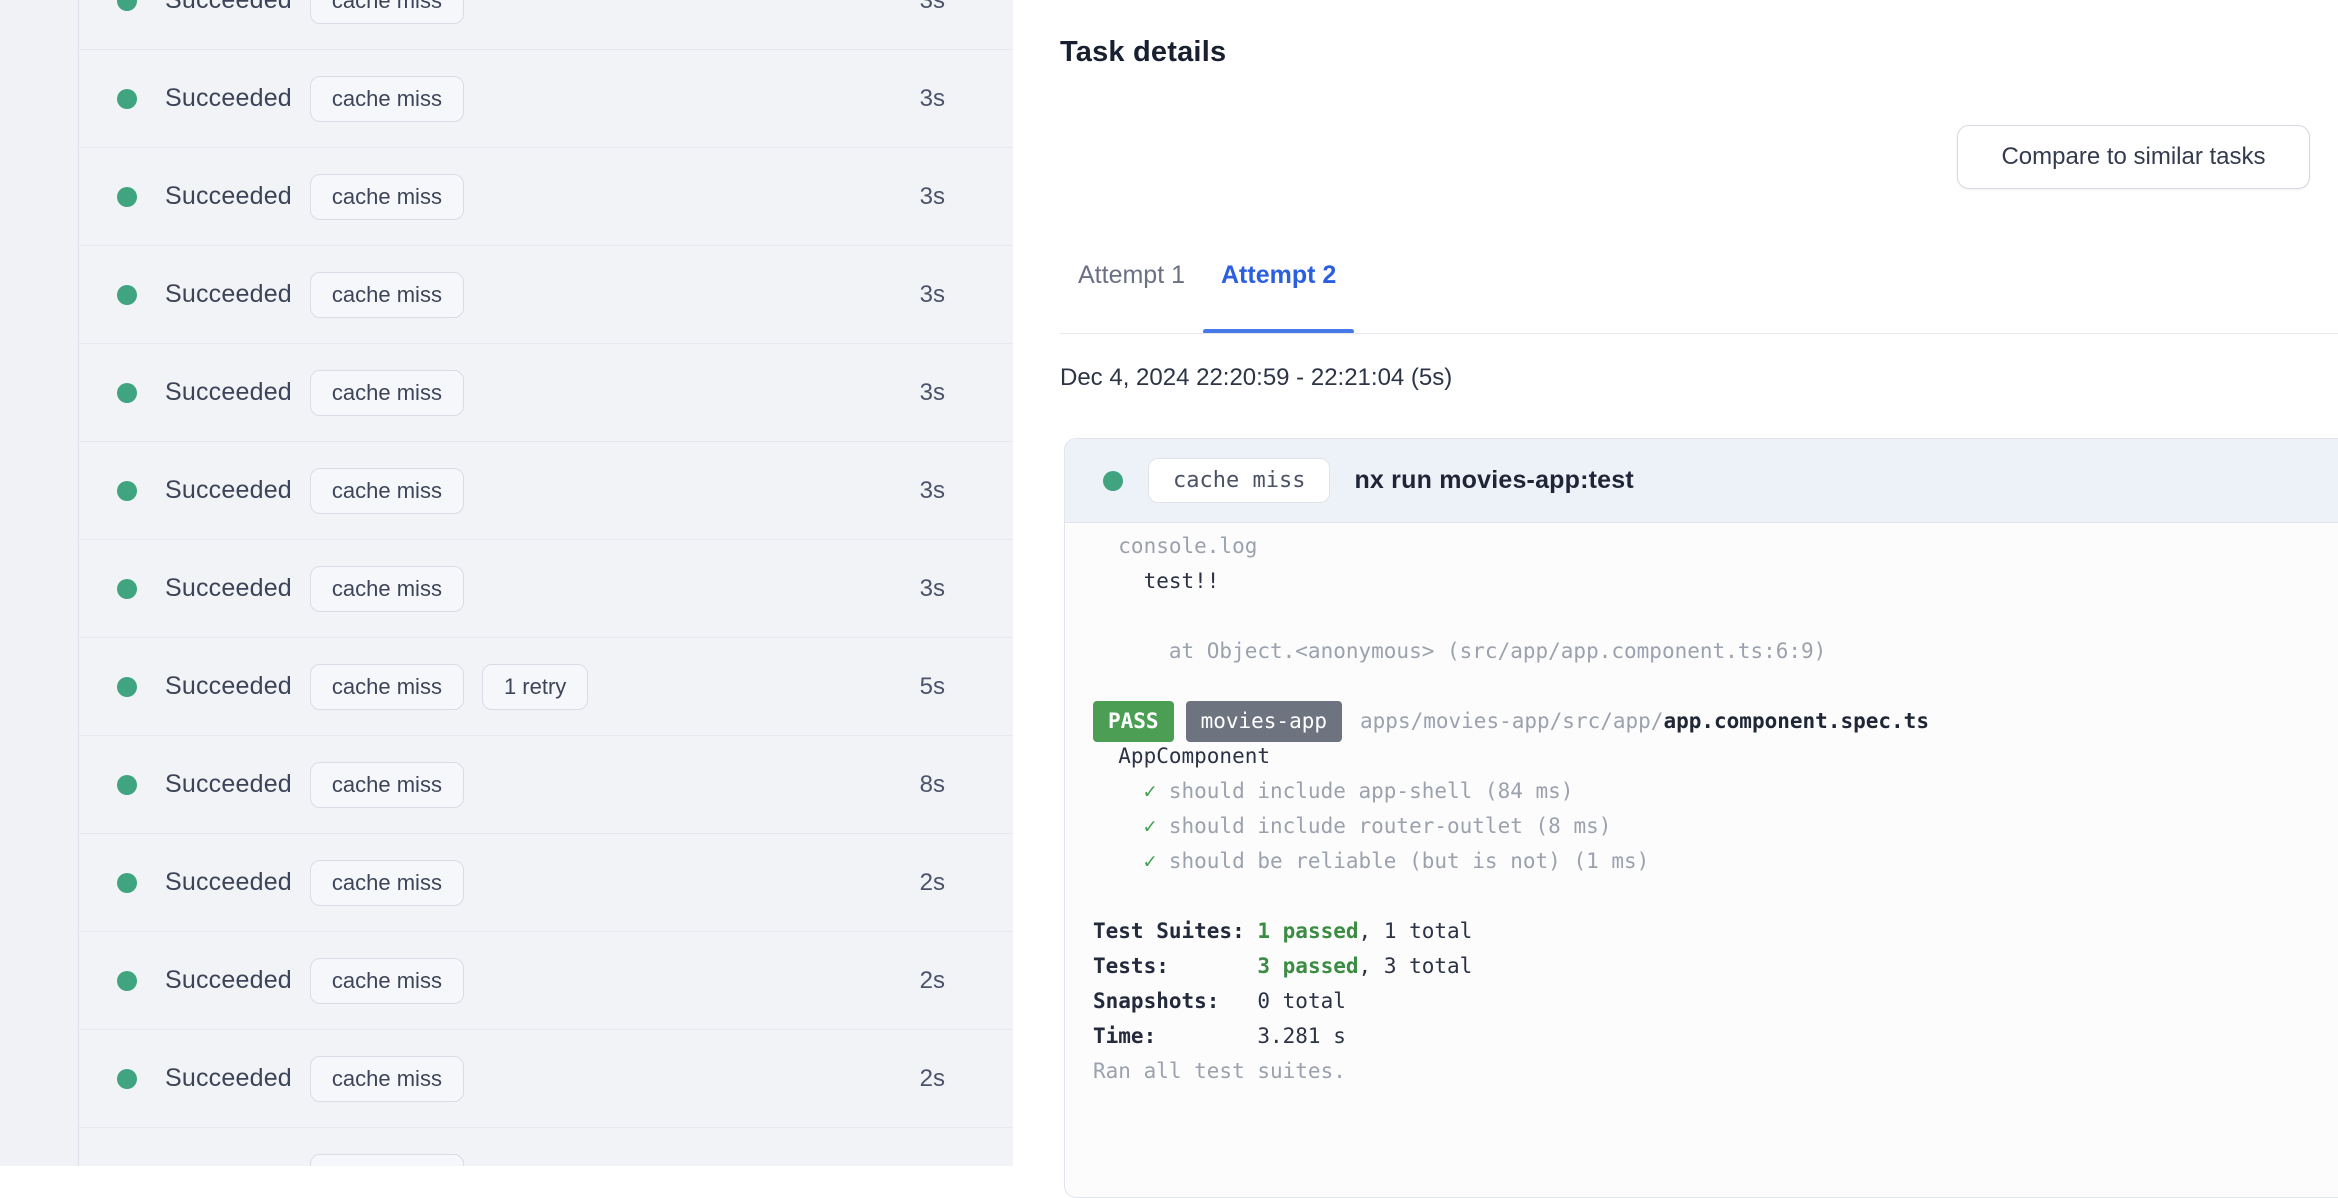 The width and height of the screenshot is (2338, 1198). Describe the element at coordinates (1219, 1036) in the screenshot. I see `terminal-line: Time: 3.281 s` at that location.